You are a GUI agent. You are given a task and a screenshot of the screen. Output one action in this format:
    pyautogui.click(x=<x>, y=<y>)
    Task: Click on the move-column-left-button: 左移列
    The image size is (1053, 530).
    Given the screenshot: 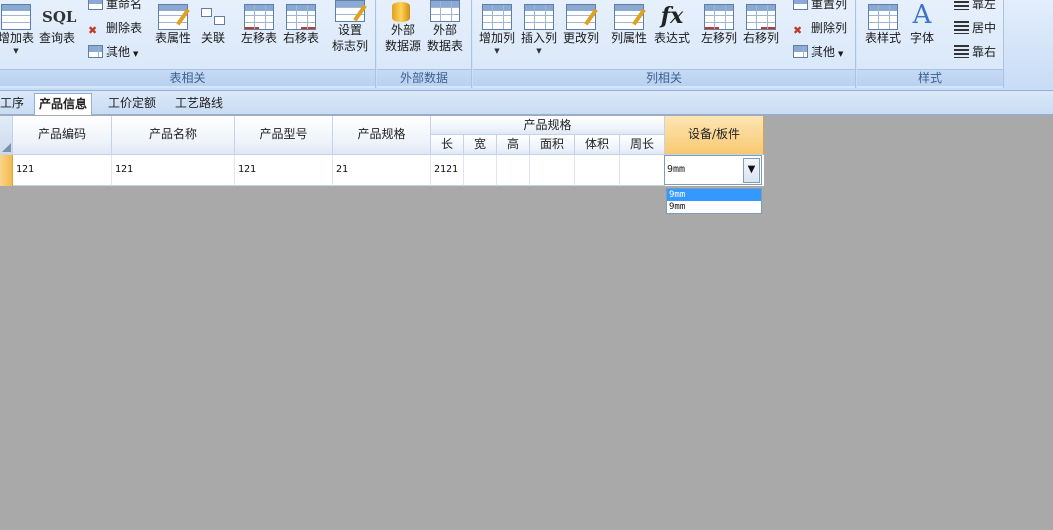 What is the action you would take?
    pyautogui.click(x=719, y=23)
    